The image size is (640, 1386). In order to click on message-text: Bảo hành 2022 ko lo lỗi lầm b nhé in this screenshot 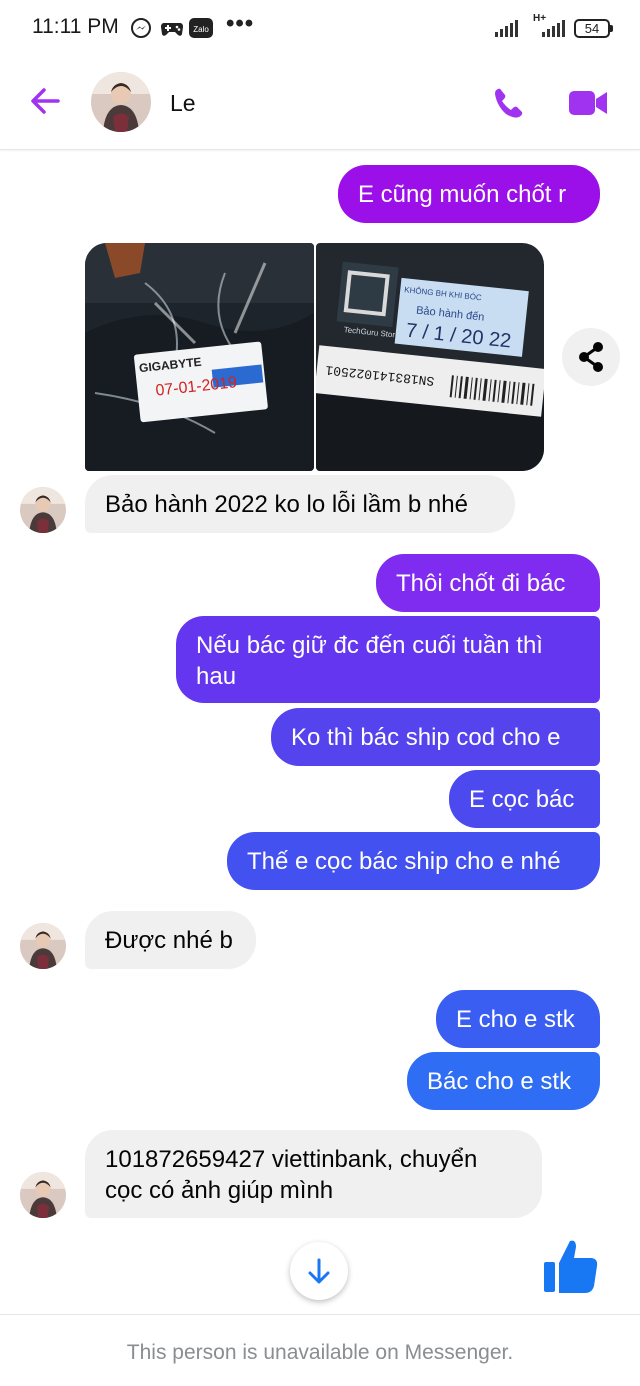, I will do `click(286, 504)`.